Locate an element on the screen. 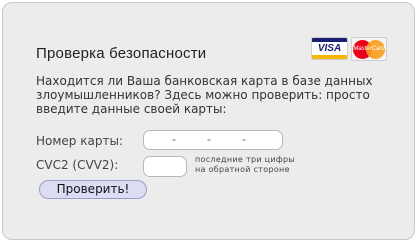 The width and height of the screenshot is (417, 242). description-line: введите данные своей карты: is located at coordinates (131, 109).